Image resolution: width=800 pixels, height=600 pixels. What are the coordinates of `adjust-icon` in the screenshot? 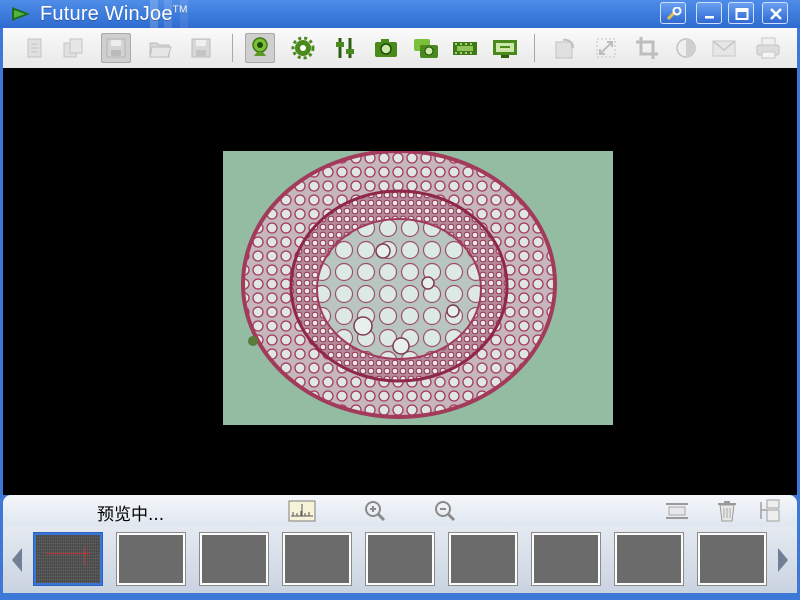 It's located at (345, 48).